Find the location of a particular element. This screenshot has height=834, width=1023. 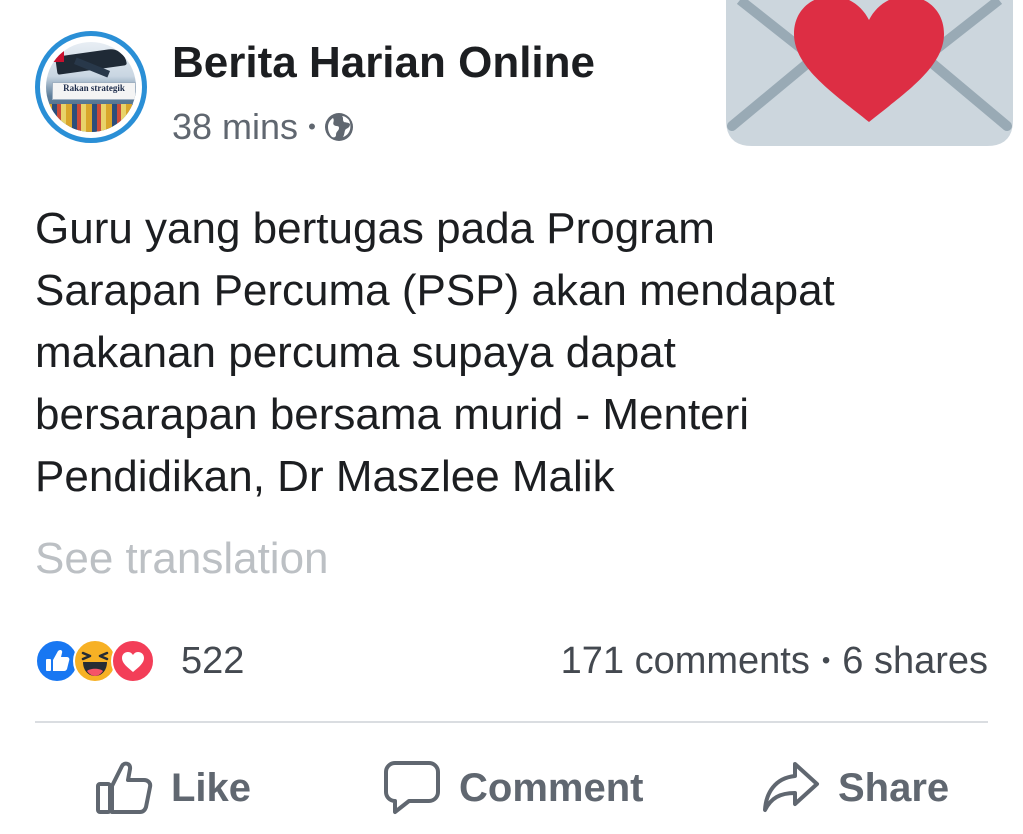

avatar-image: Rakan strategik is located at coordinates (91, 87).